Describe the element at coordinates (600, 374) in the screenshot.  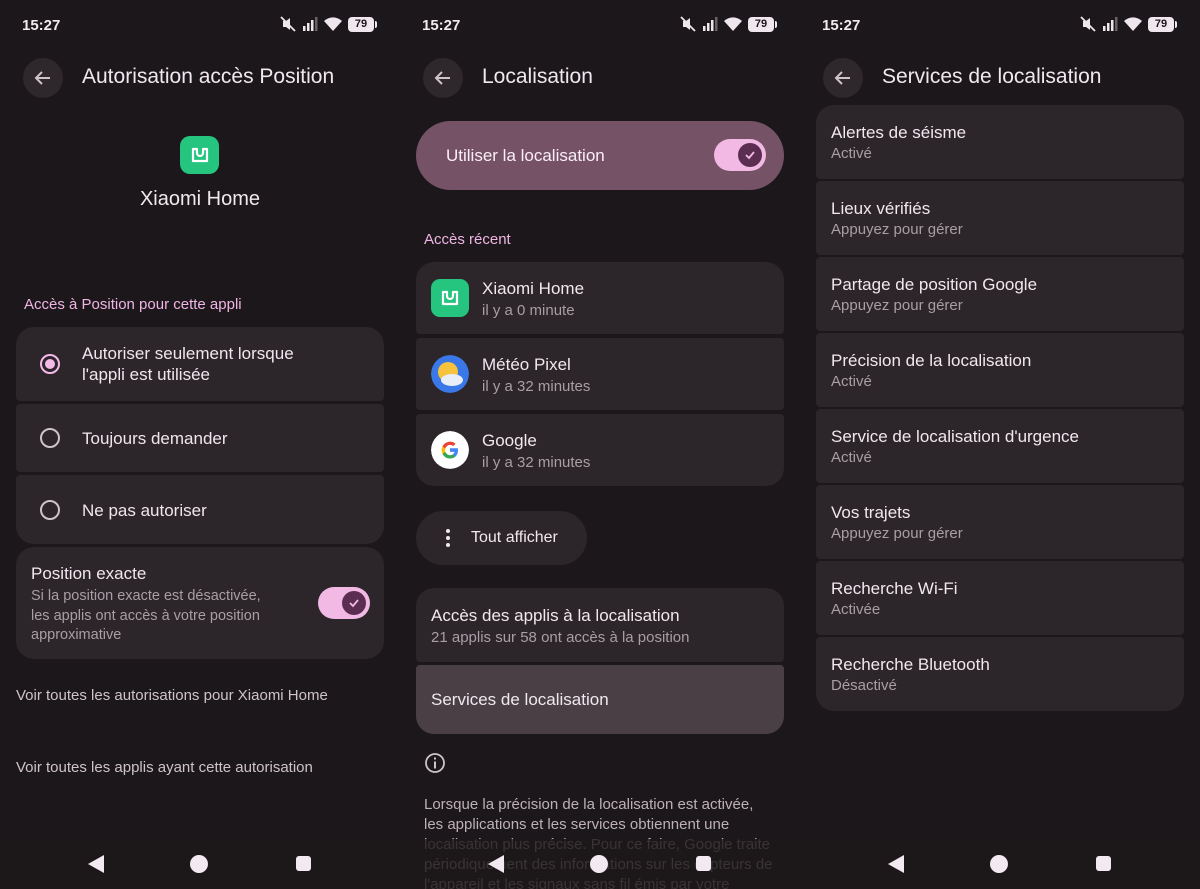
I see `recent-app-row: Météo Pixel il y a 32 minutes` at that location.